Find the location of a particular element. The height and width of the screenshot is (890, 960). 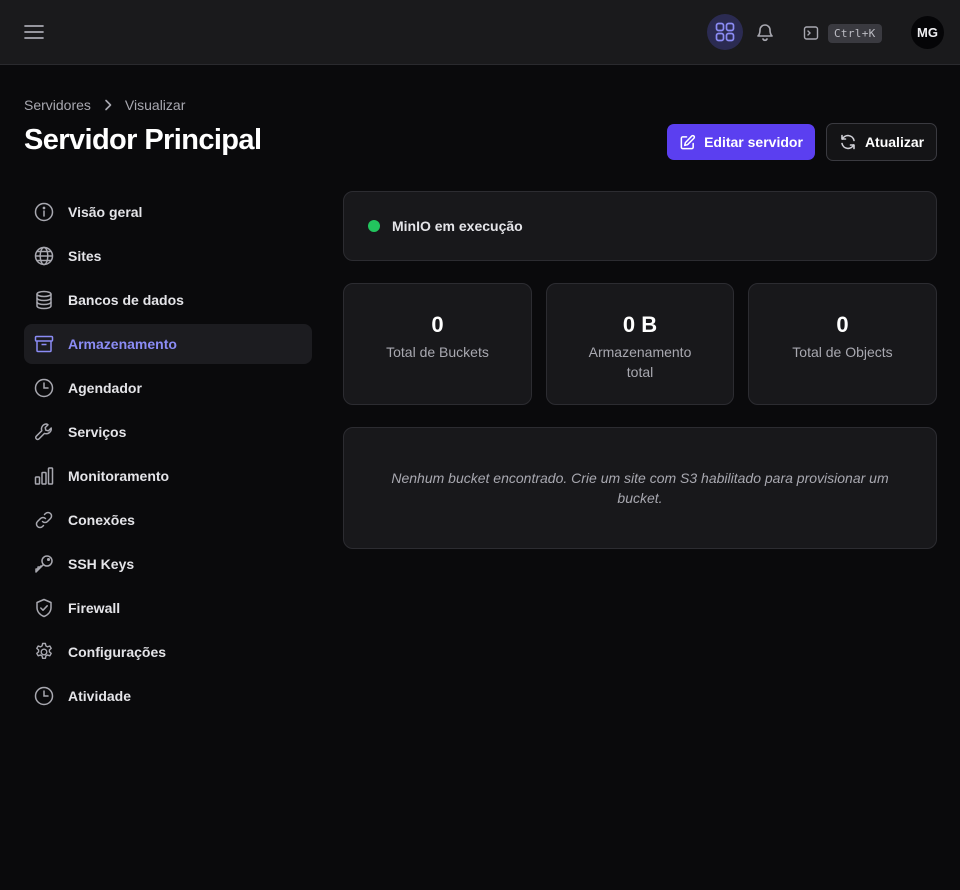

sidebar-item-databases: Bancos de dados is located at coordinates (168, 300).